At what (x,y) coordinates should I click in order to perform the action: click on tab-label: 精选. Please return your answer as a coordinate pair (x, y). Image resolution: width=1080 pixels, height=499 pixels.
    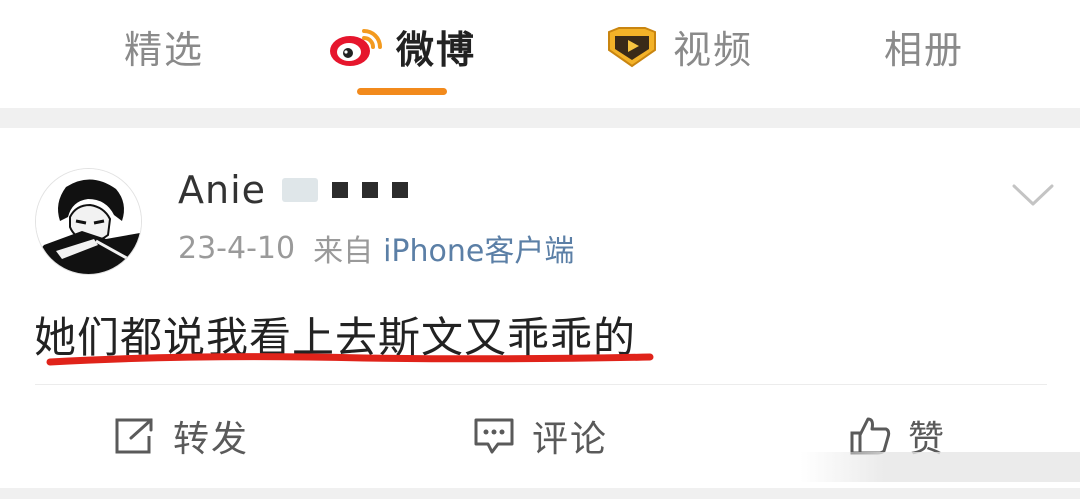
    Looking at the image, I should click on (164, 49).